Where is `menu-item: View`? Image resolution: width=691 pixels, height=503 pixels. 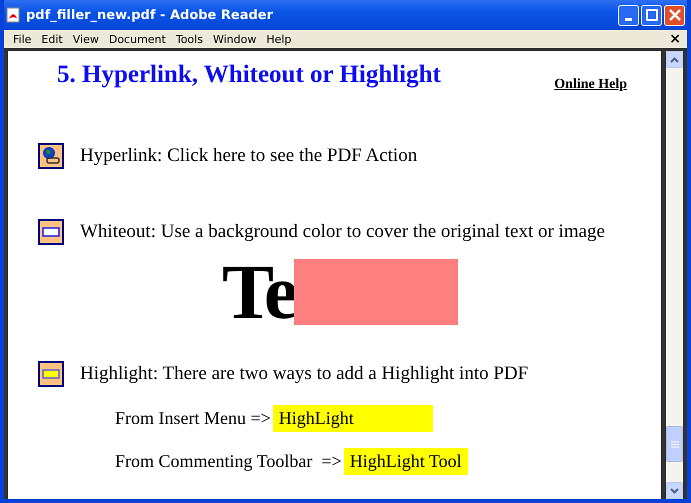
menu-item: View is located at coordinates (86, 39).